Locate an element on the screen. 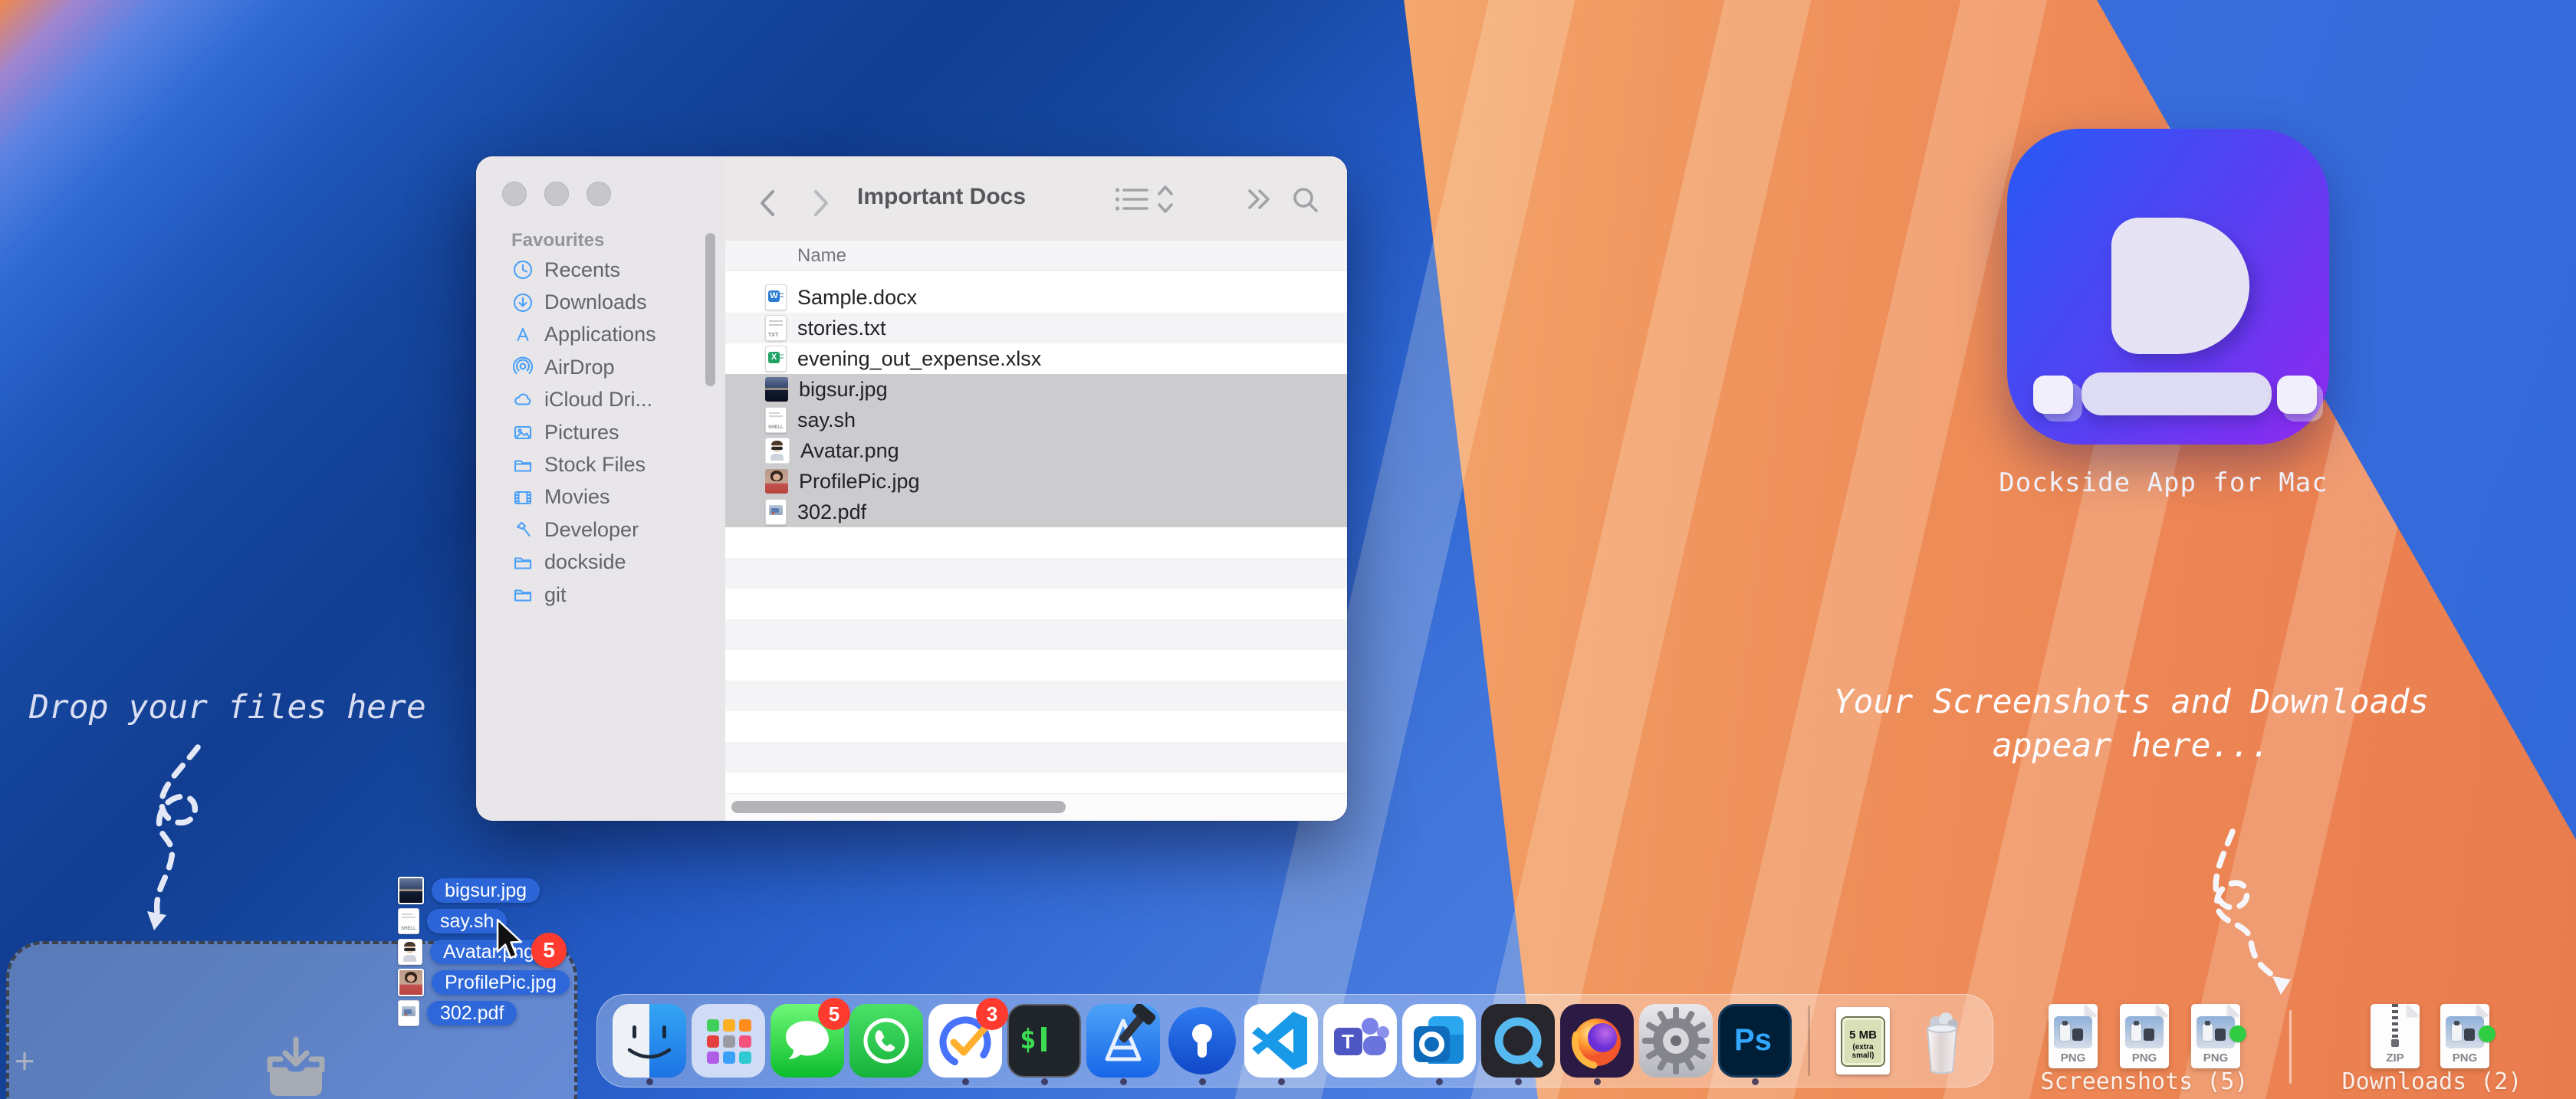  dragged-file-label: ProfilePic.jpg is located at coordinates (501, 983).